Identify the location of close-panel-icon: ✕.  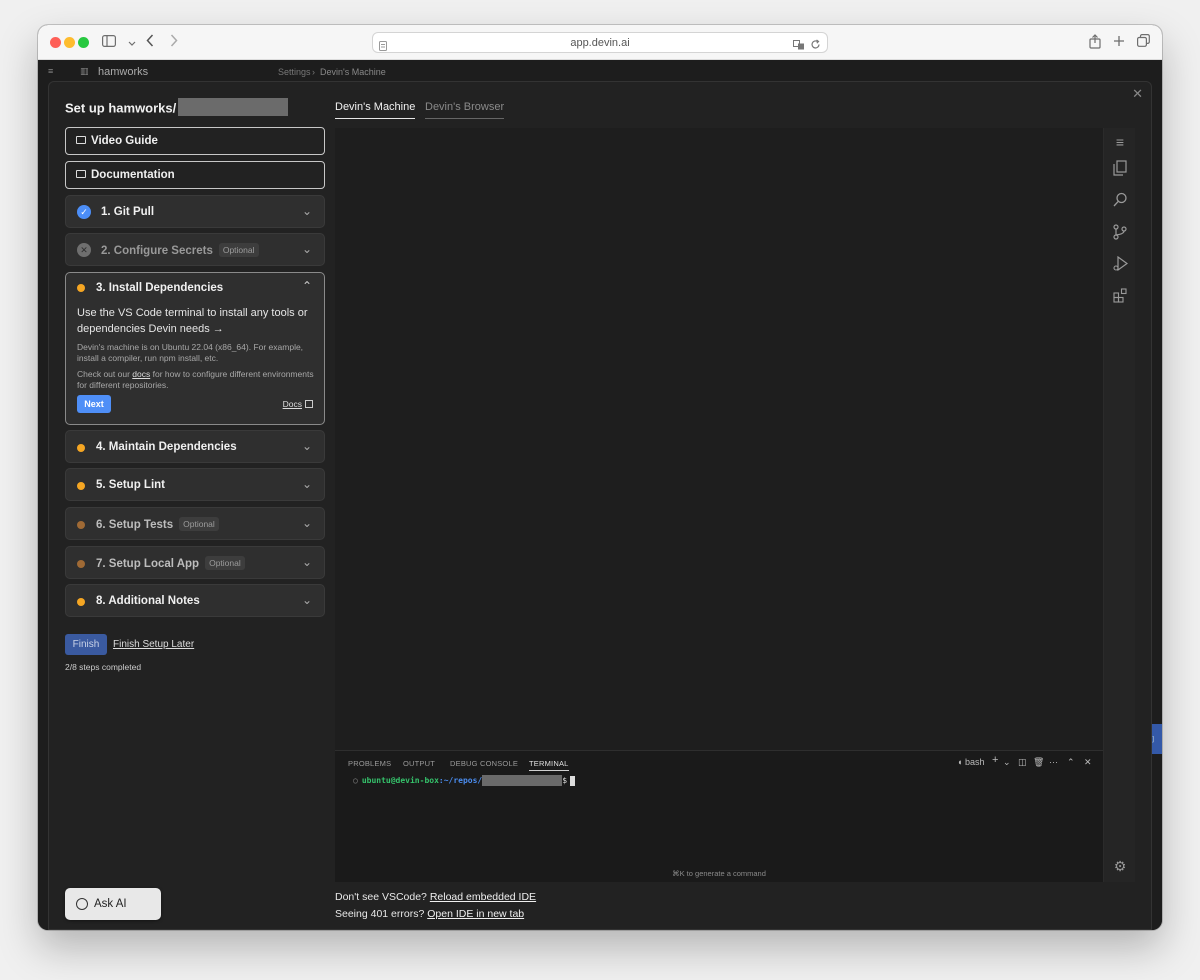
(1088, 762).